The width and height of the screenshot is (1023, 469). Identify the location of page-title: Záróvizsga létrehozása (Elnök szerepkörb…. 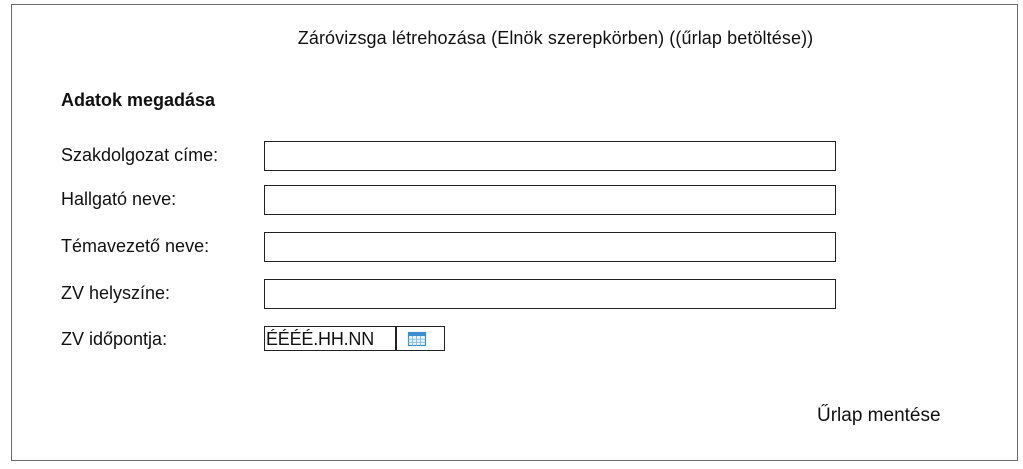
(555, 38).